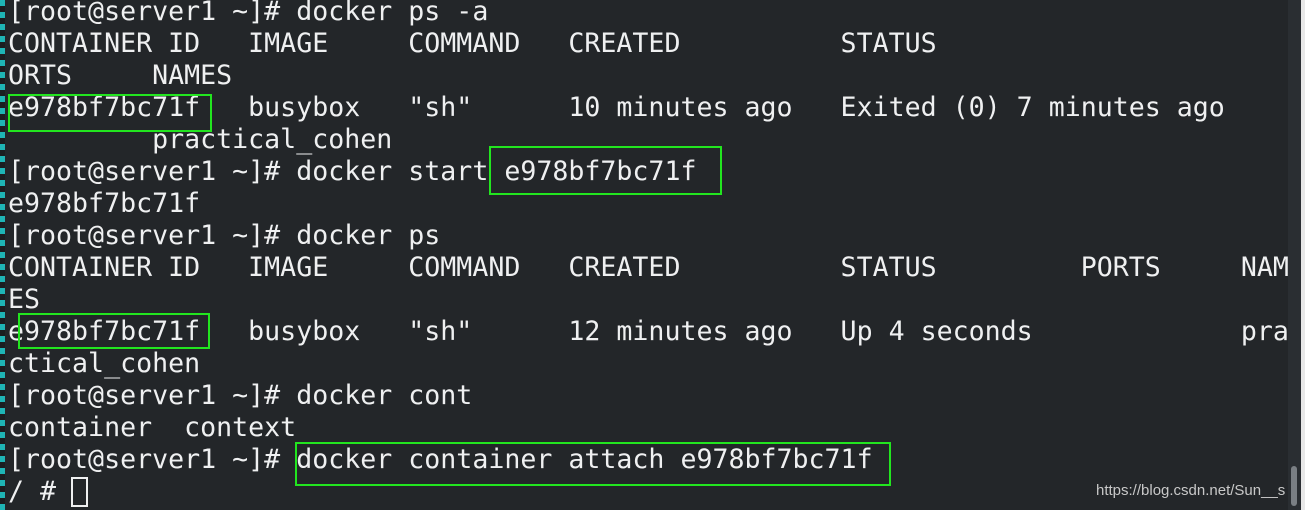 The width and height of the screenshot is (1305, 510). What do you see at coordinates (224, 235) in the screenshot?
I see `terminal-line: [root@server1 ~]# docker ps` at bounding box center [224, 235].